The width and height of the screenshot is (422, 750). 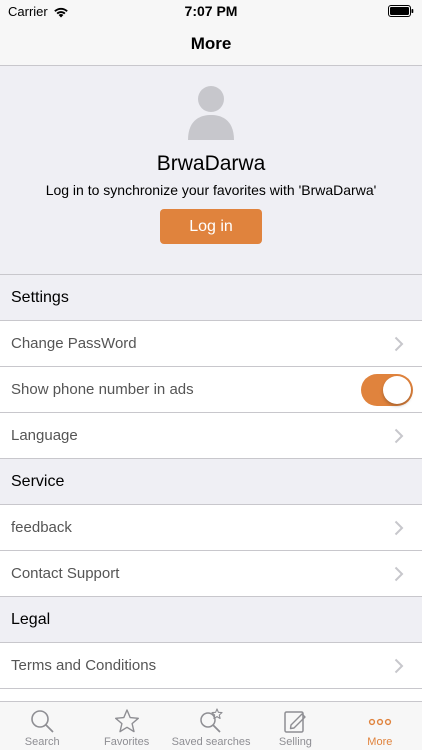 I want to click on tab-label: Favorites, so click(x=126, y=742).